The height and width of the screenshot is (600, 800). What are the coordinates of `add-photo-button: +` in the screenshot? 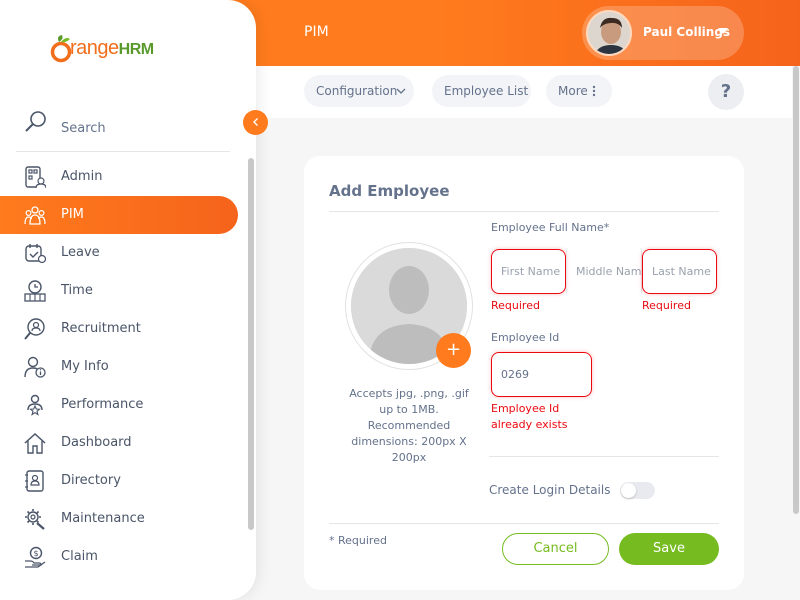 It's located at (453, 350).